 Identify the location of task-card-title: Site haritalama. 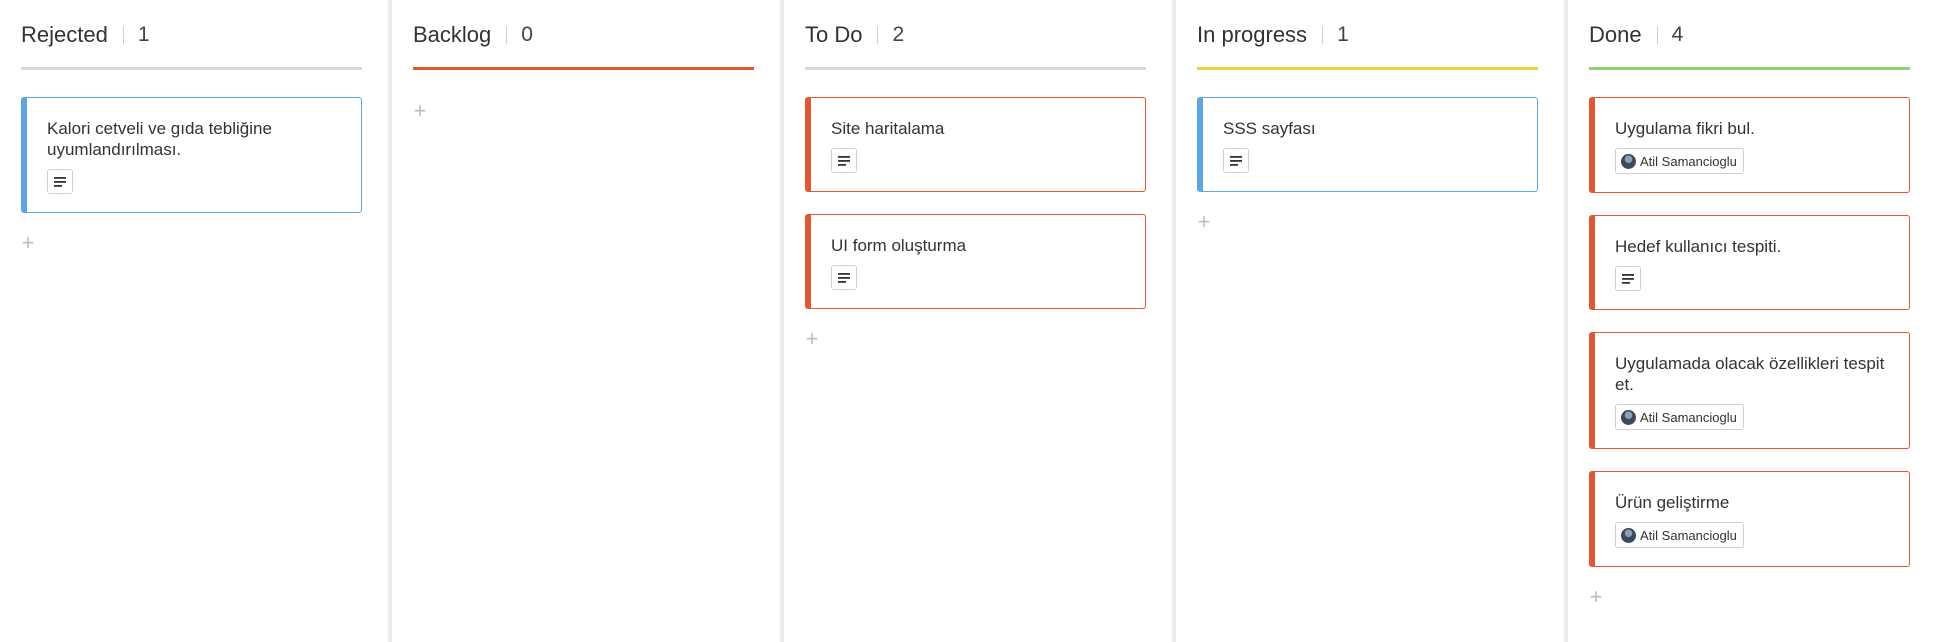
(888, 128).